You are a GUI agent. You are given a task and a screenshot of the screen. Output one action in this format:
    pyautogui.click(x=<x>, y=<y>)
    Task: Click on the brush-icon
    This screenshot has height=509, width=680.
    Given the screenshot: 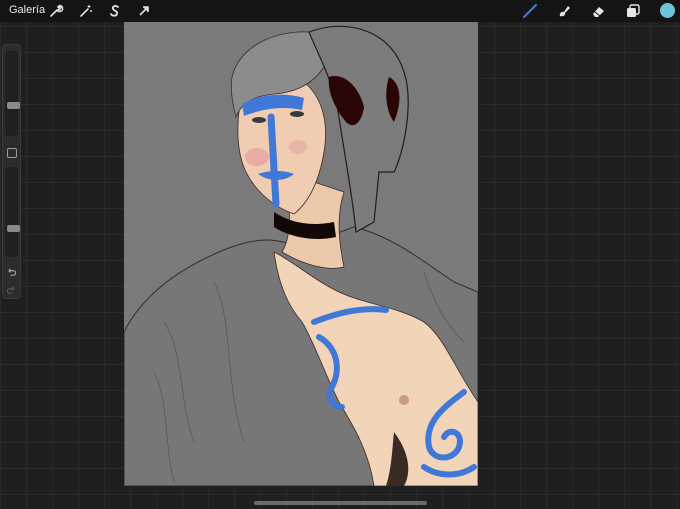 What is the action you would take?
    pyautogui.click(x=530, y=11)
    